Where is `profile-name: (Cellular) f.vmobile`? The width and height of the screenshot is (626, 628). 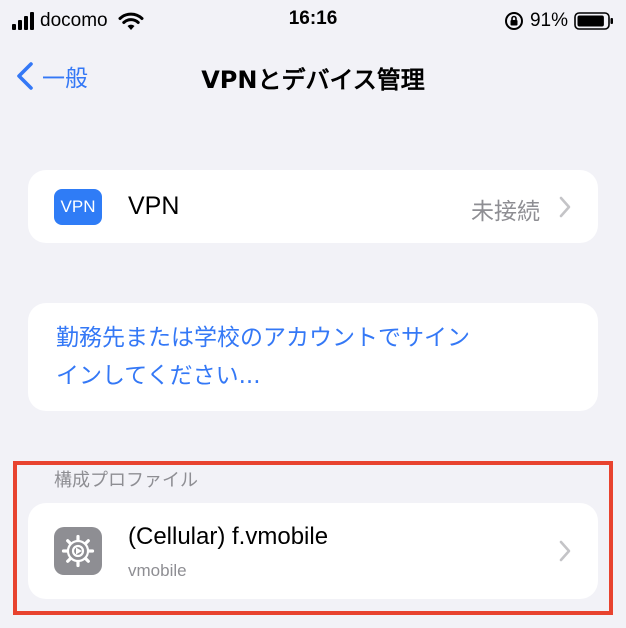 profile-name: (Cellular) f.vmobile is located at coordinates (228, 536).